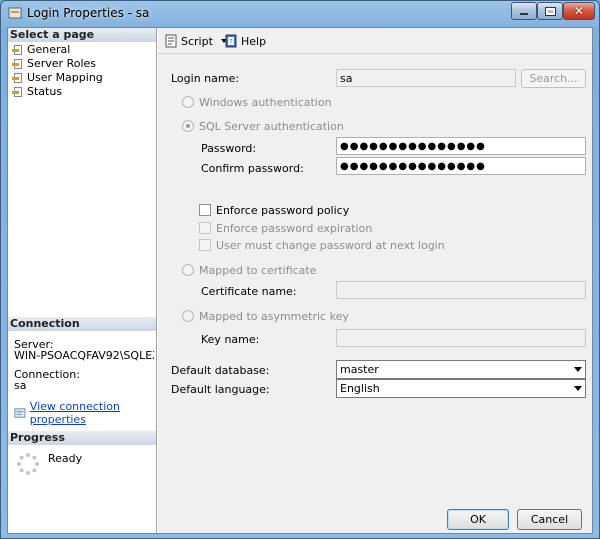  What do you see at coordinates (205, 78) in the screenshot?
I see `login-name-label: Login name:` at bounding box center [205, 78].